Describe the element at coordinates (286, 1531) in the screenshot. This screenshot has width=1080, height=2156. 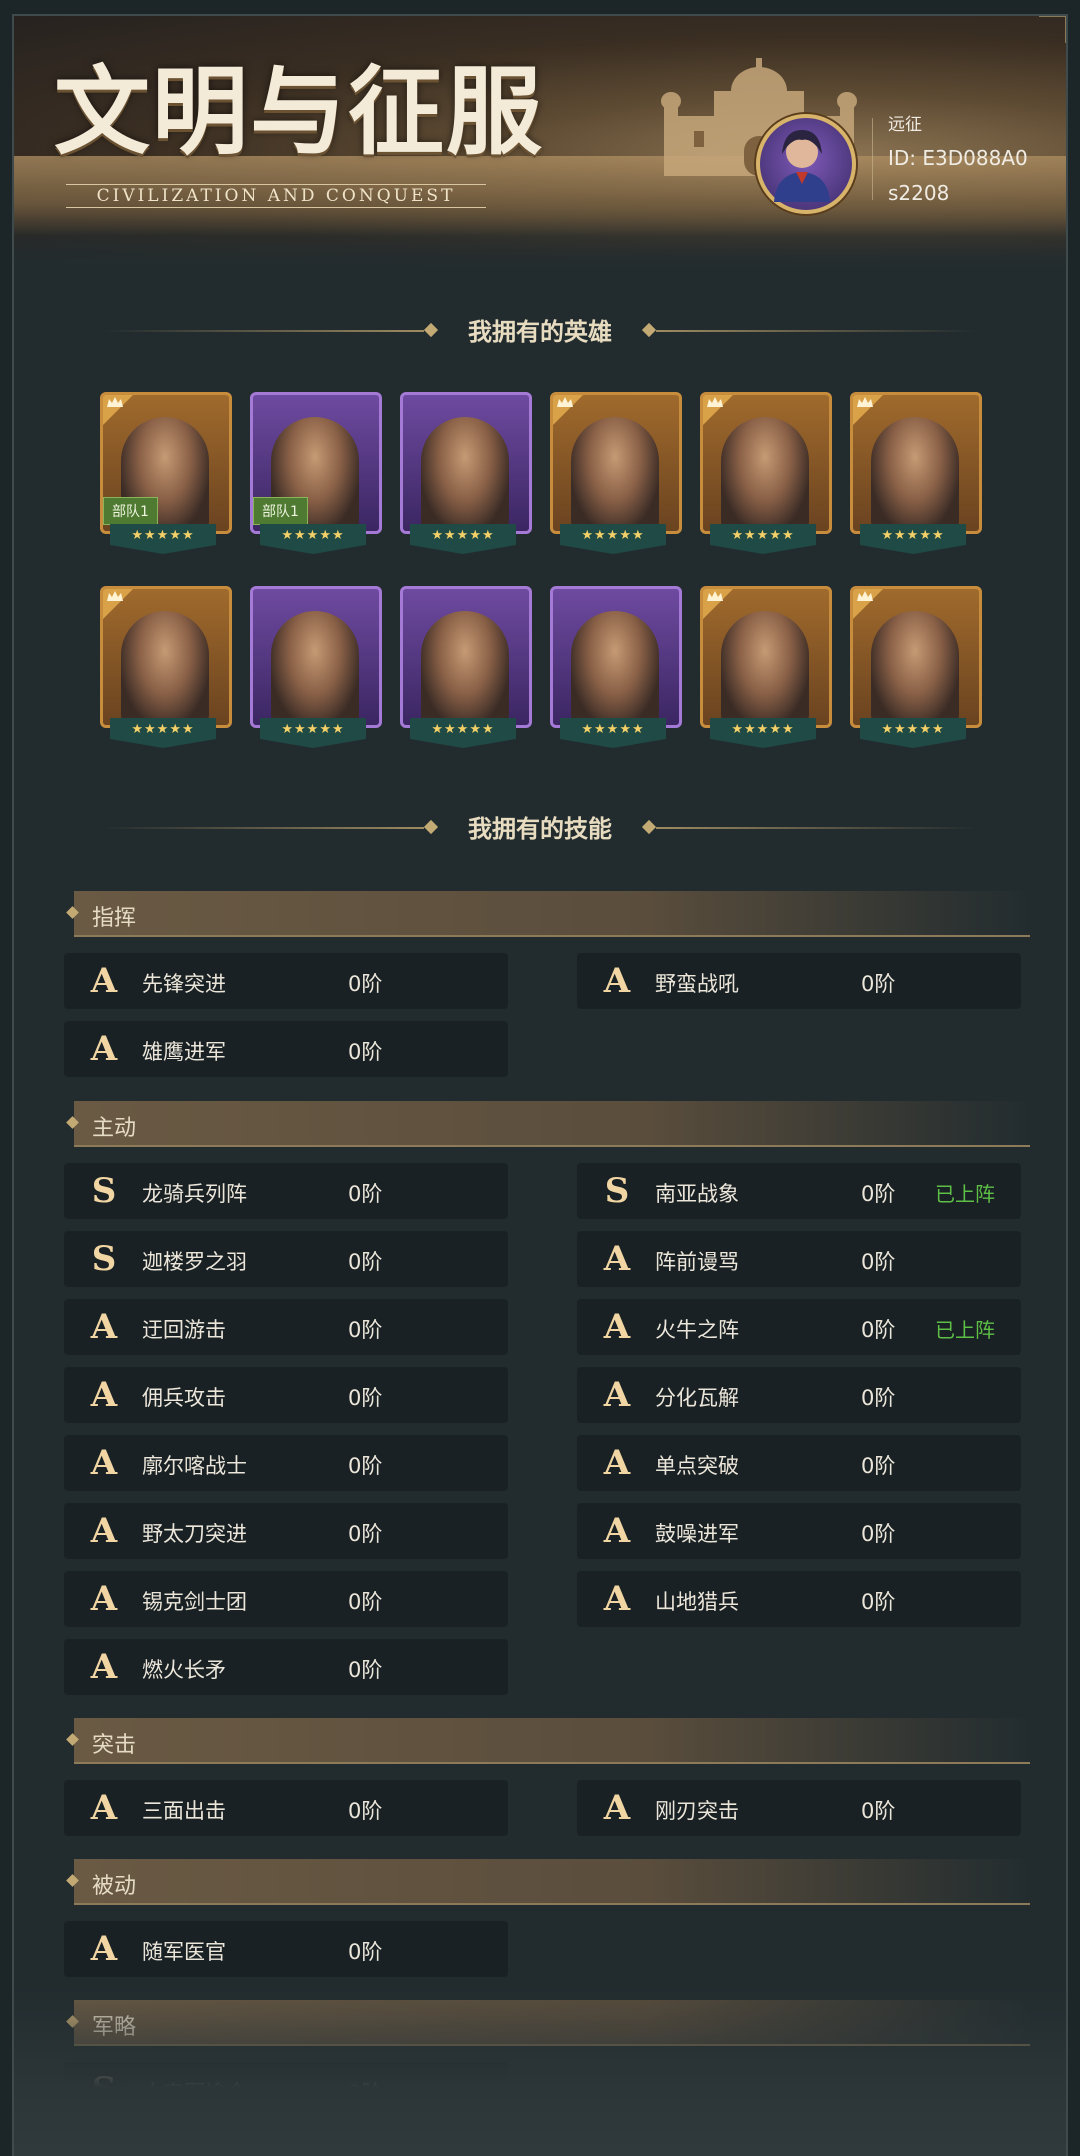
I see `skill-item: A 野太刀突进 0阶` at that location.